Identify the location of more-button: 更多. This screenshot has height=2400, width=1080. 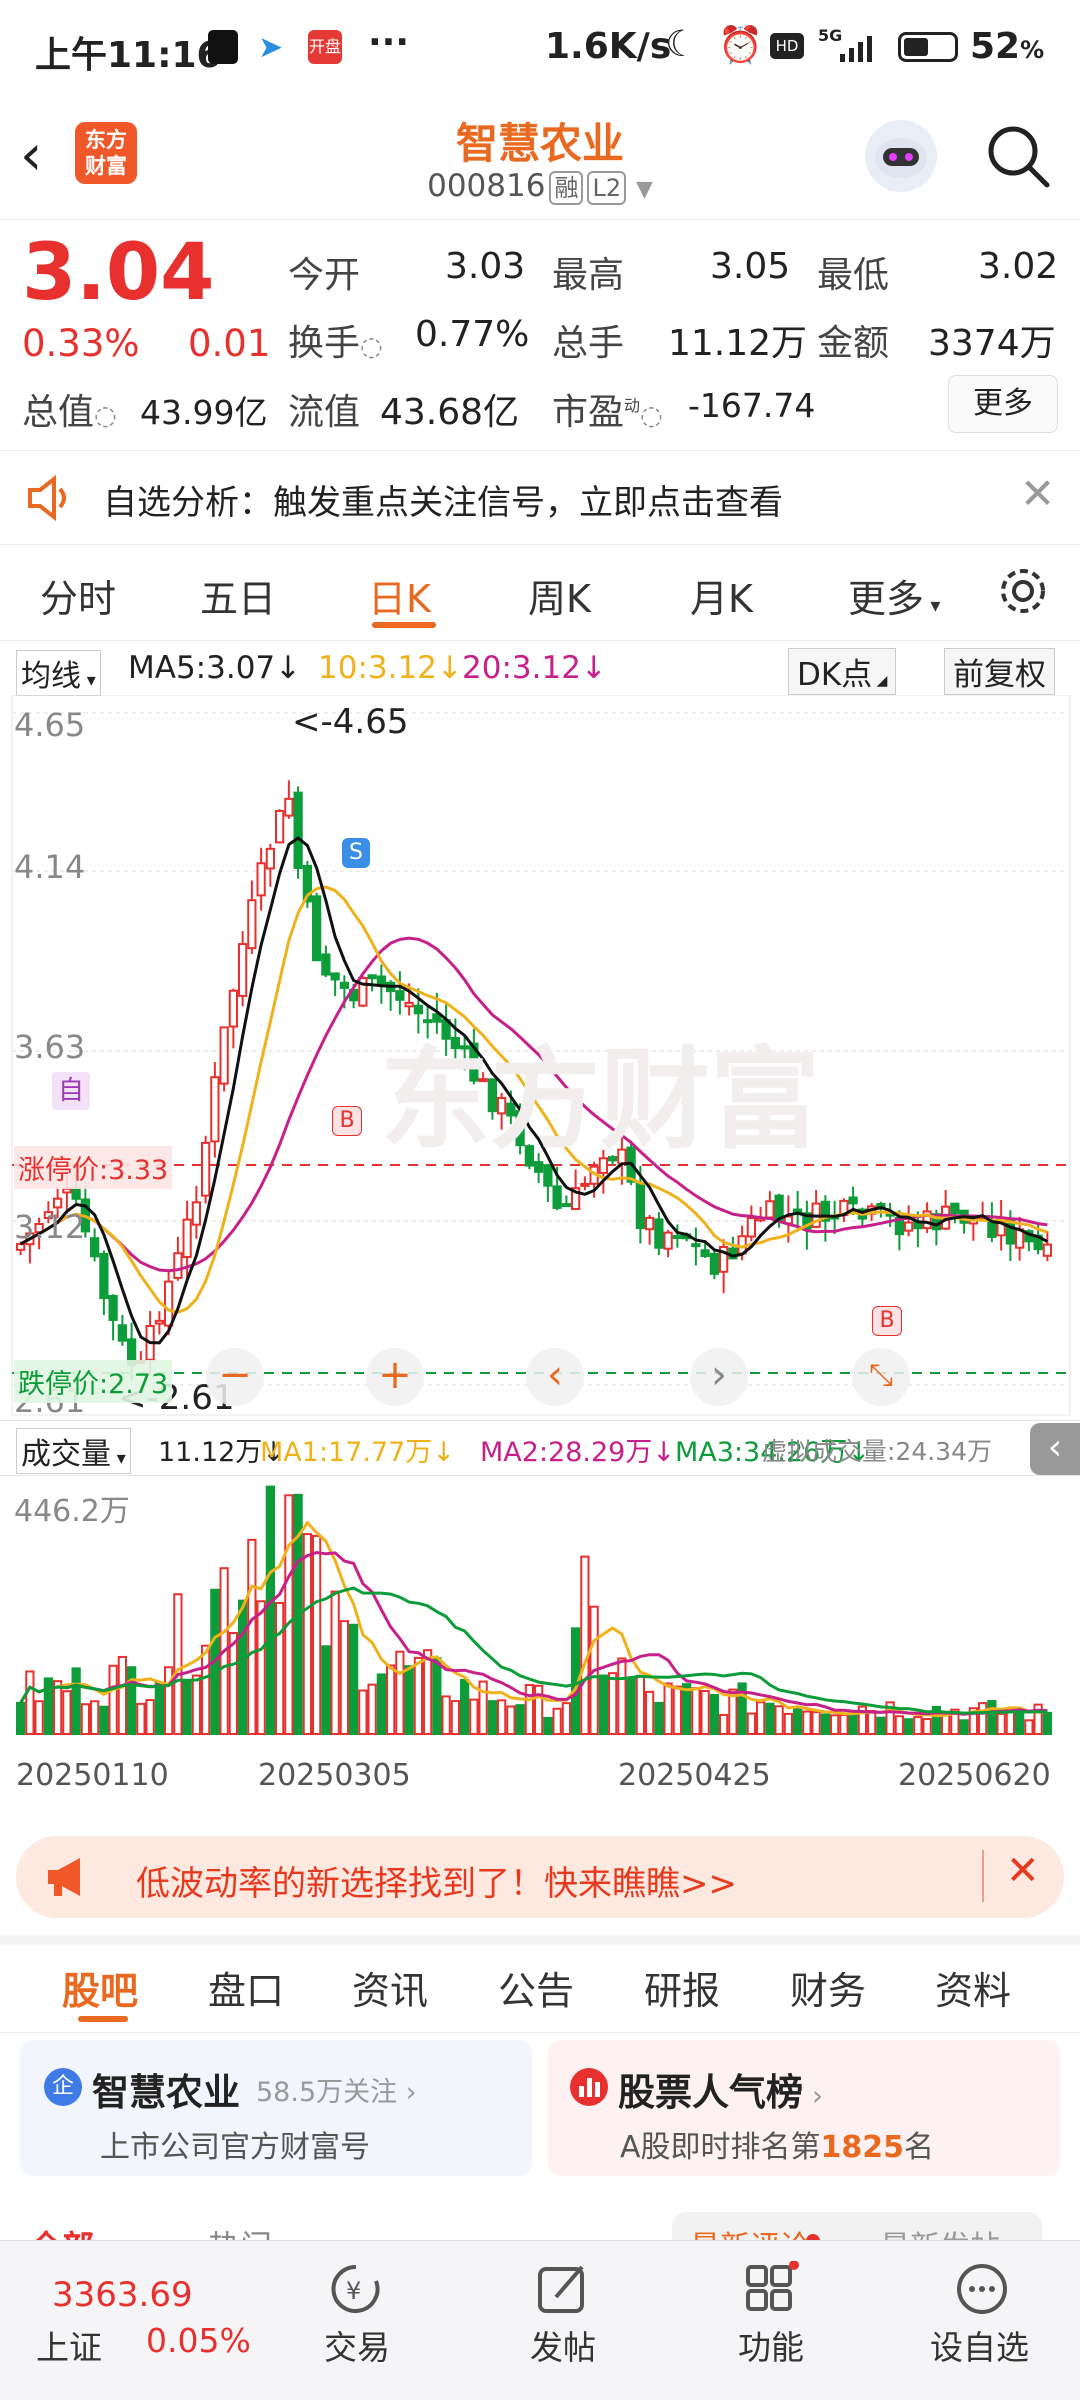
(1003, 404).